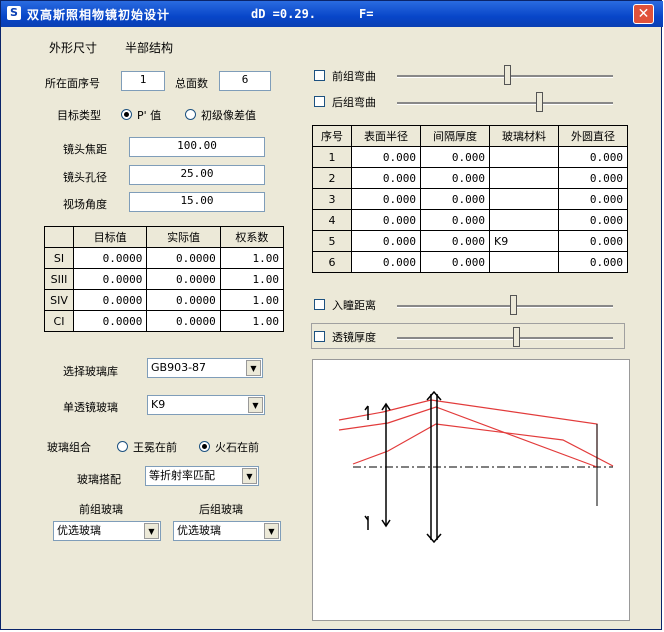  Describe the element at coordinates (59, 279) in the screenshot. I see `row-label: SIII` at that location.